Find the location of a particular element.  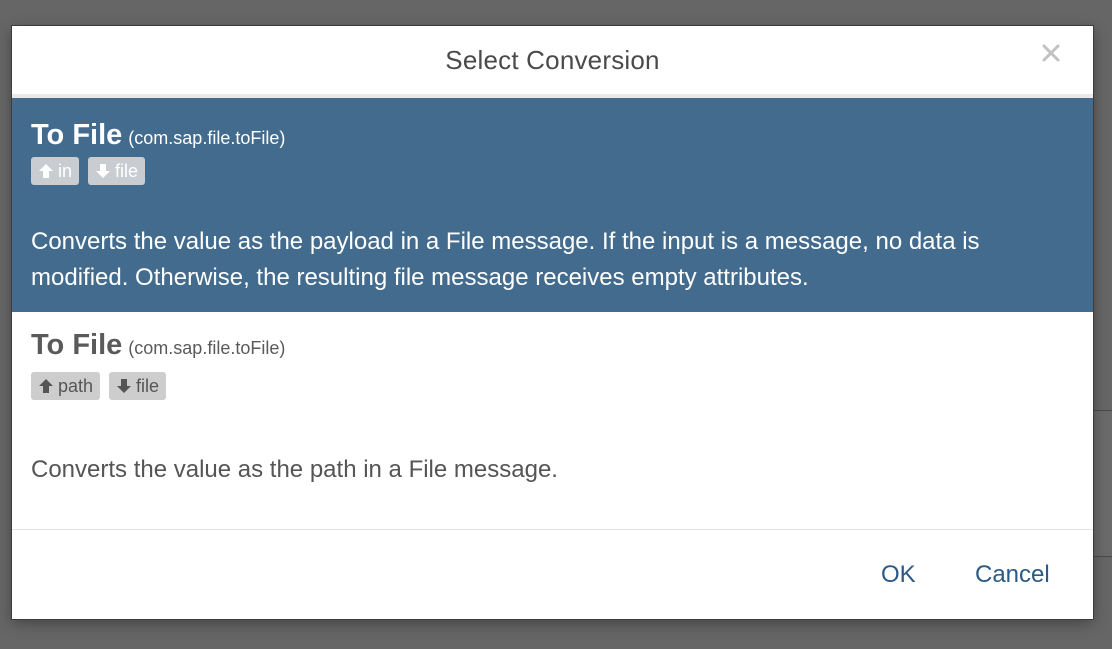

input-badge: path is located at coordinates (66, 386).